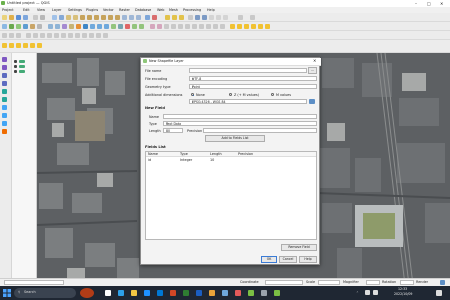 Image resolution: width=450 pixels, height=300 pixels. Describe the element at coordinates (108, 10) in the screenshot. I see `menu-vector: Vector` at that location.